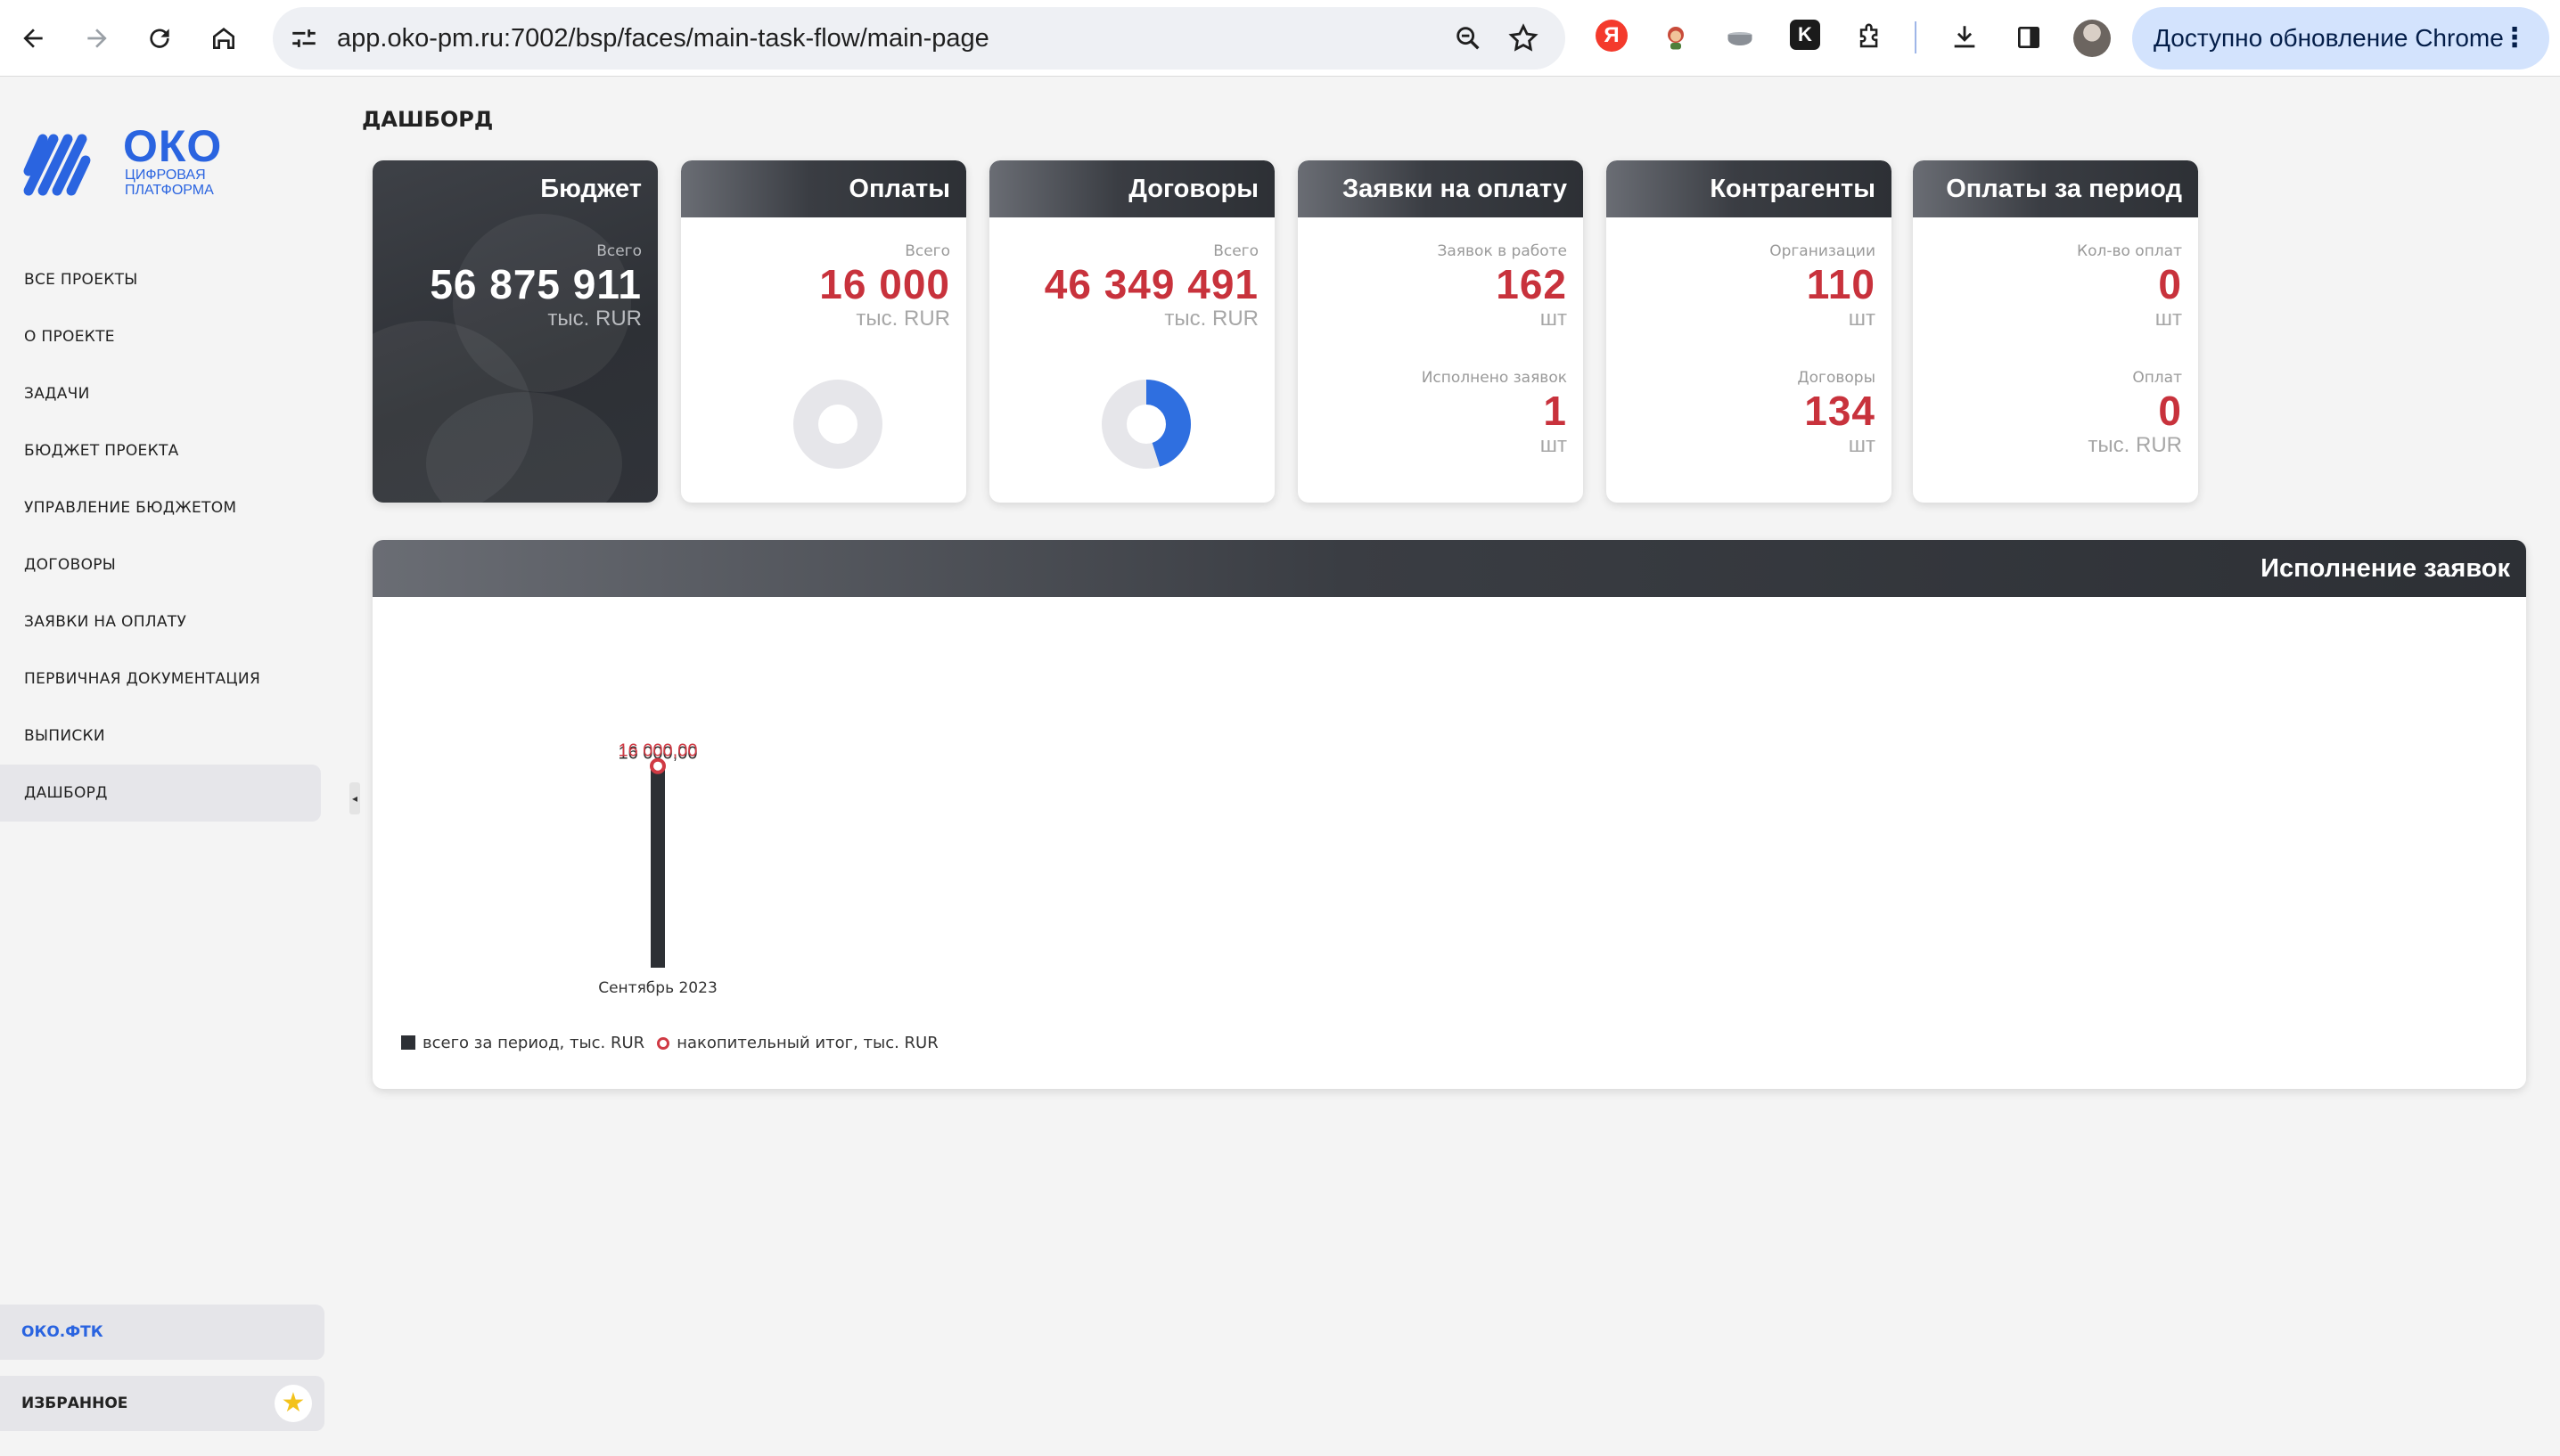 Image resolution: width=2560 pixels, height=1456 pixels. Describe the element at coordinates (160, 450) in the screenshot. I see `sidebar-item-project-budget: БЮДЖЕТ ПРОЕКТА` at that location.